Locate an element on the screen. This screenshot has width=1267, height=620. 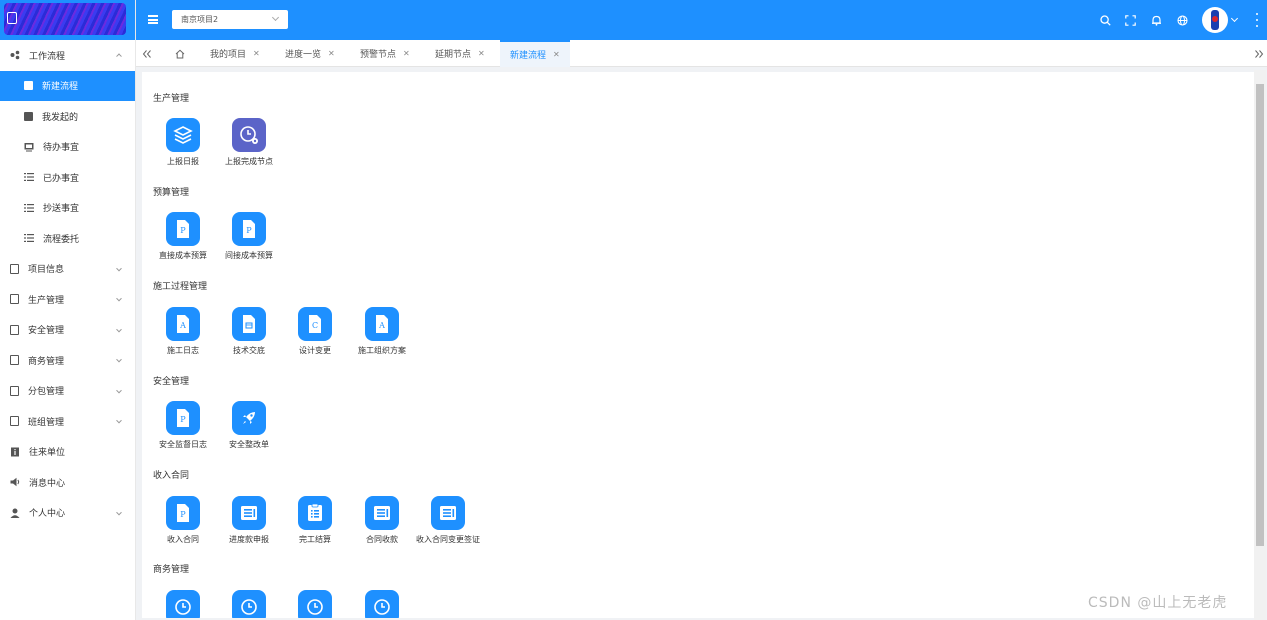
clock-icon is located at coordinates (183, 604).